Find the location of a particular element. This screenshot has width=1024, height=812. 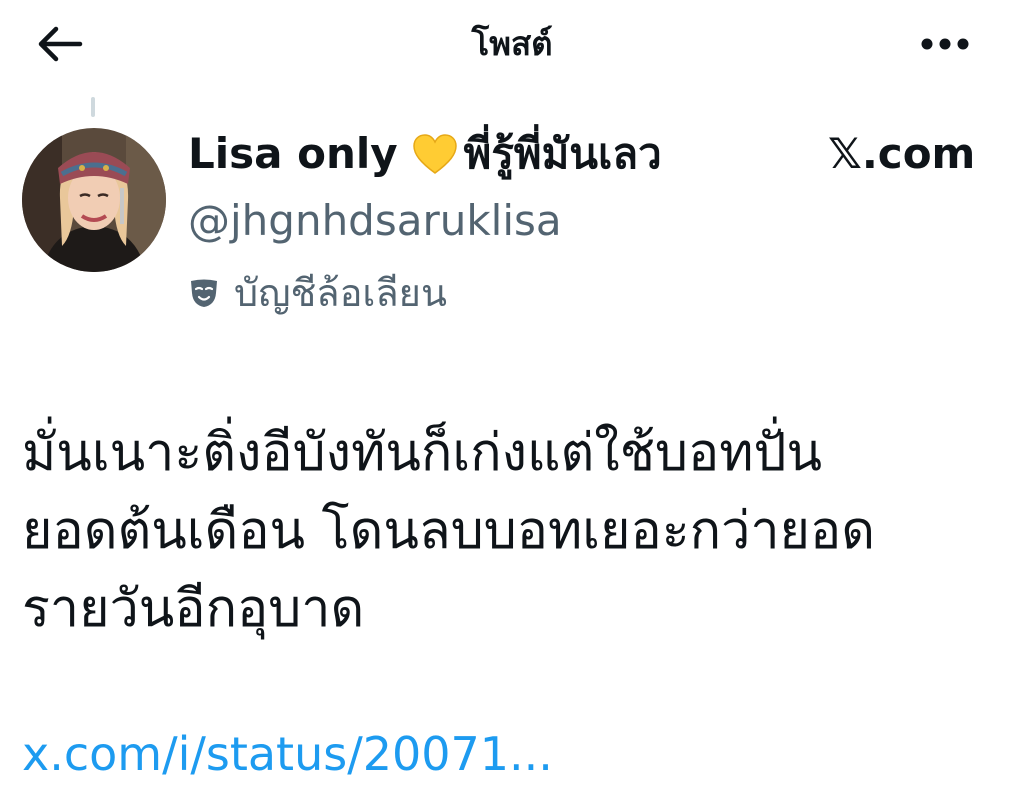

avatar-image is located at coordinates (94, 200).